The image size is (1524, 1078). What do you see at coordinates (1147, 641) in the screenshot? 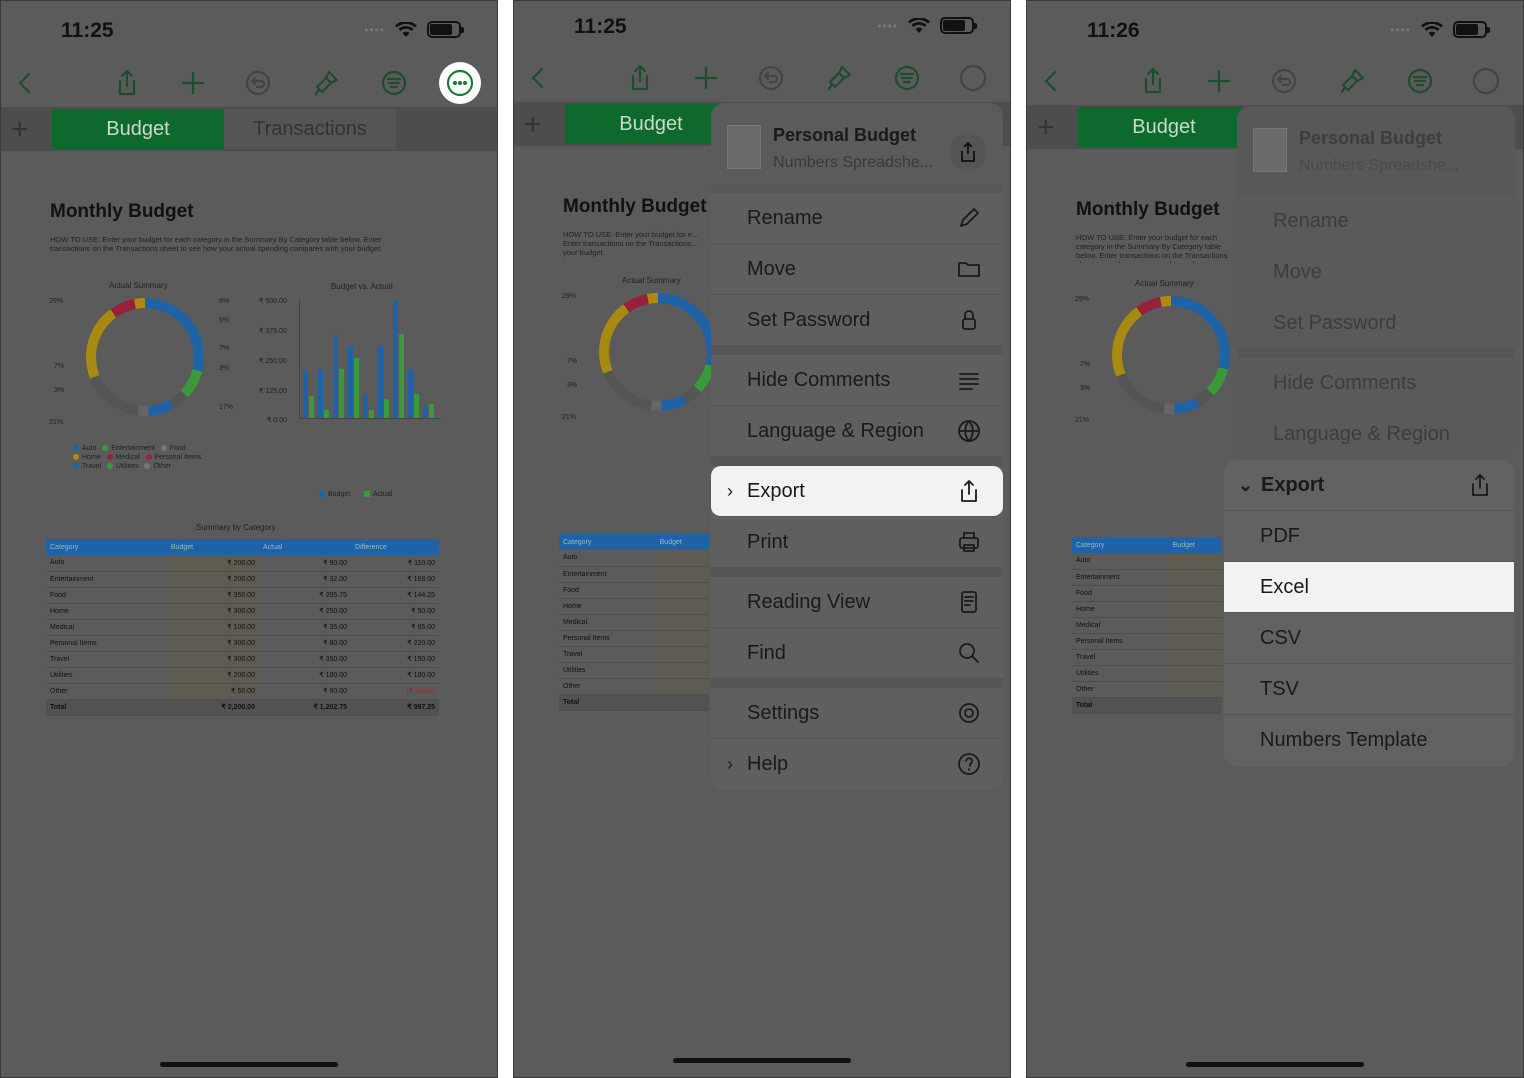
I see `table-row: Personal Items` at bounding box center [1147, 641].